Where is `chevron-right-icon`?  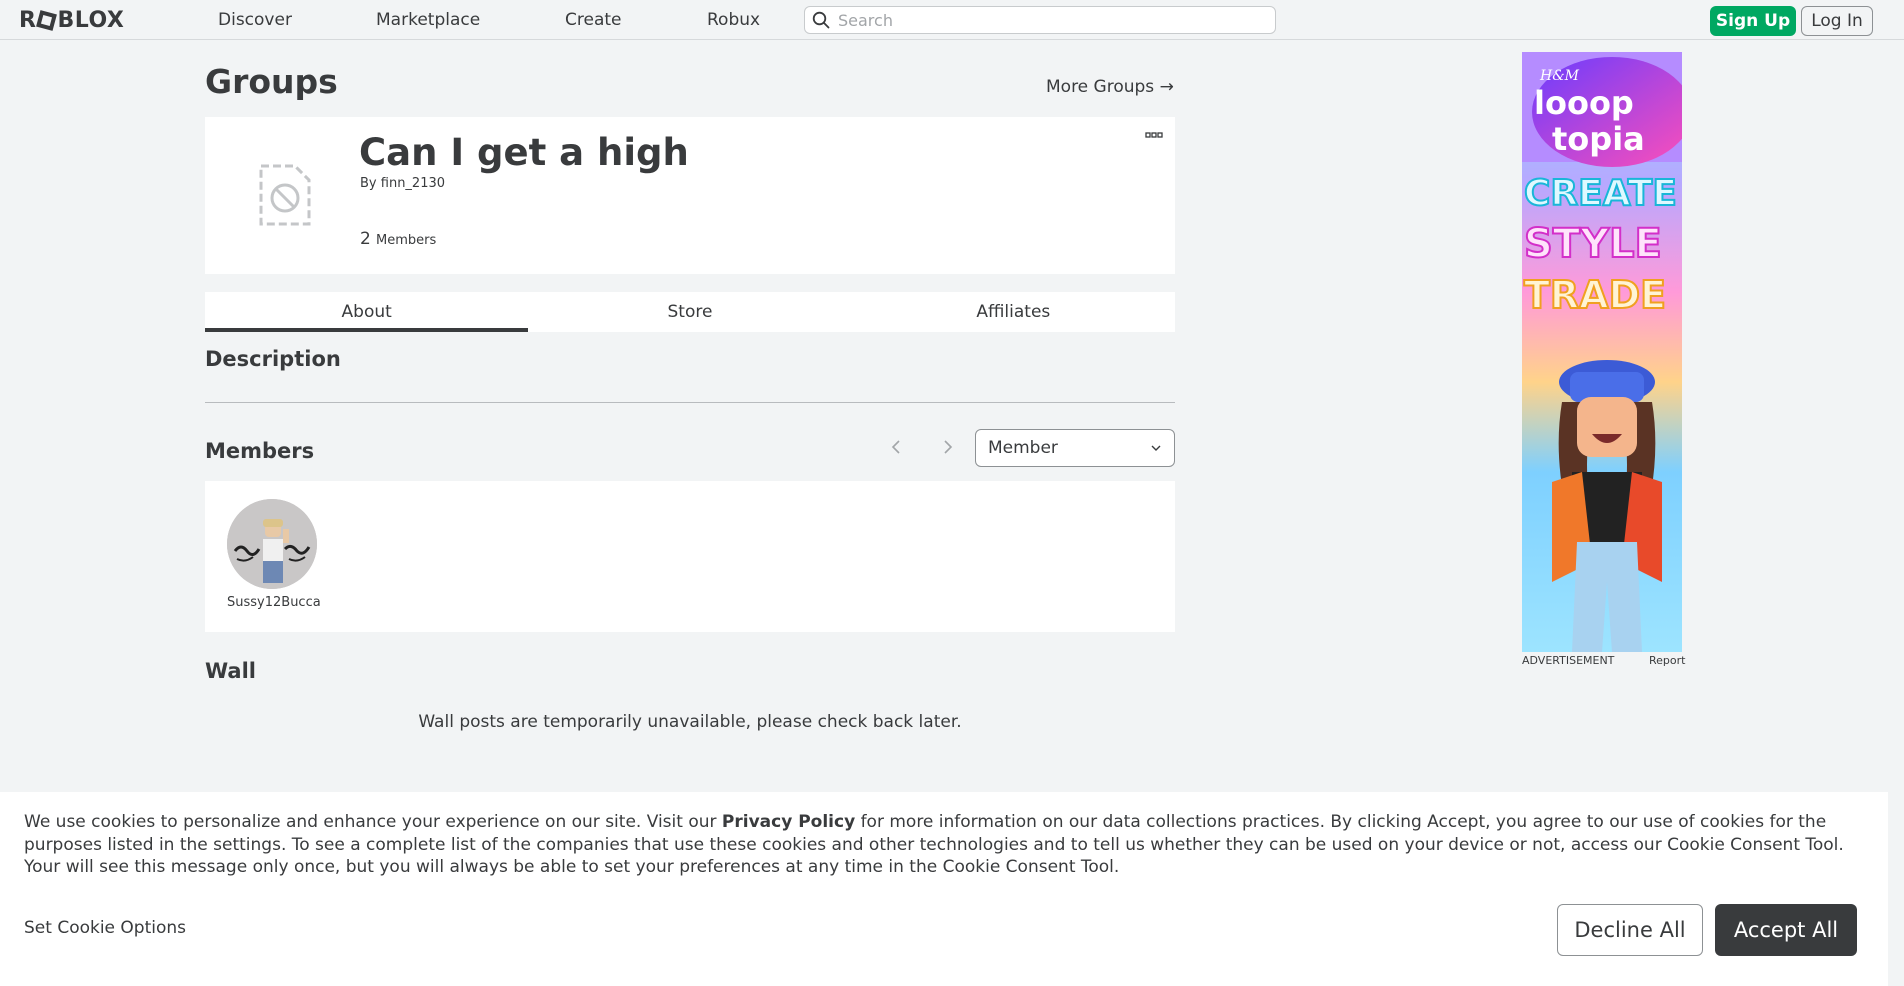
chevron-right-icon is located at coordinates (948, 447).